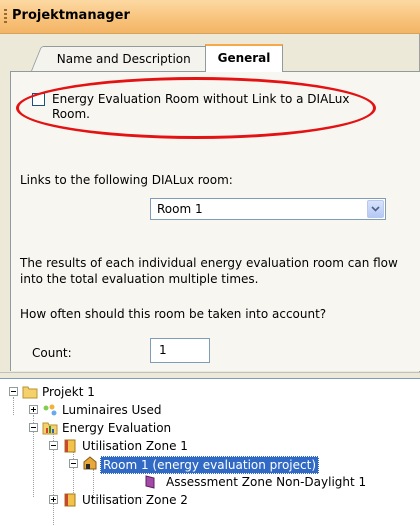  What do you see at coordinates (135, 446) in the screenshot?
I see `tree-item-label: Utilisation Zone 1` at bounding box center [135, 446].